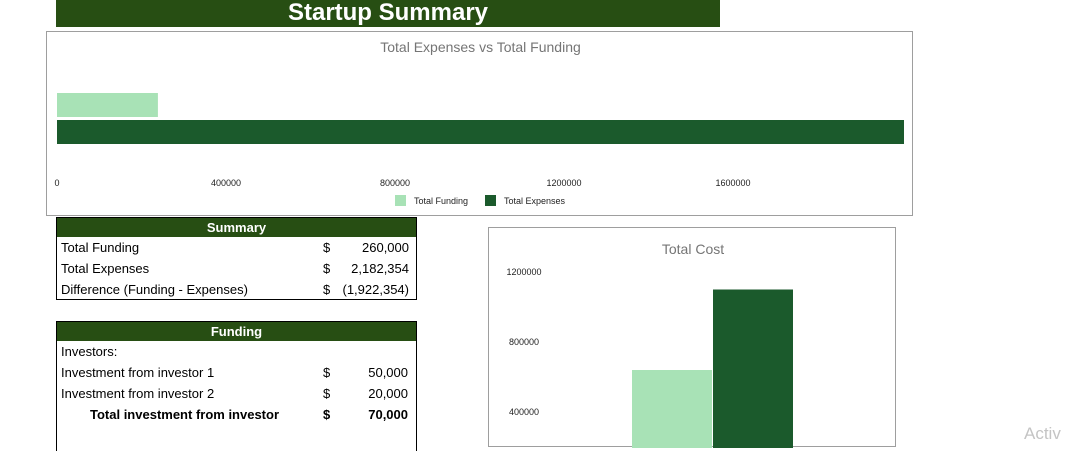 Image resolution: width=1066 pixels, height=451 pixels. What do you see at coordinates (388, 13) in the screenshot?
I see `page-title: Startup Summary` at bounding box center [388, 13].